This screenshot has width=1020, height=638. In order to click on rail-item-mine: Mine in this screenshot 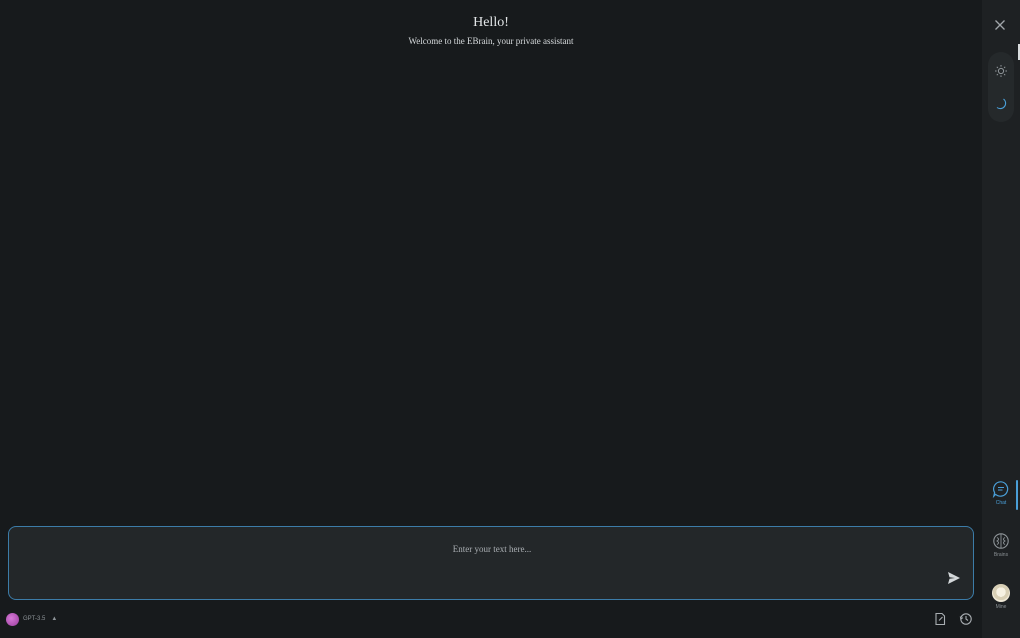, I will do `click(1001, 597)`.